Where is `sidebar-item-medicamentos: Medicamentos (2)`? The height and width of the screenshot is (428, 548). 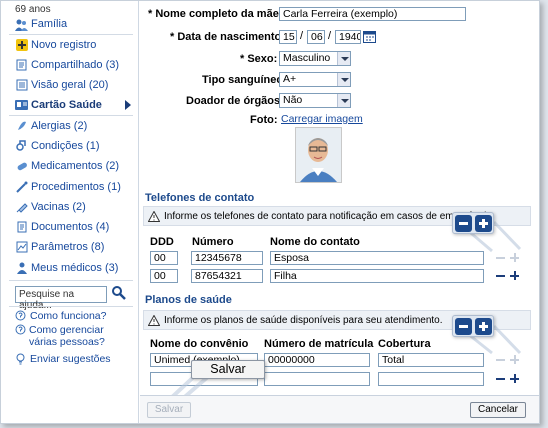 sidebar-item-medicamentos: Medicamentos (2) is located at coordinates (67, 166).